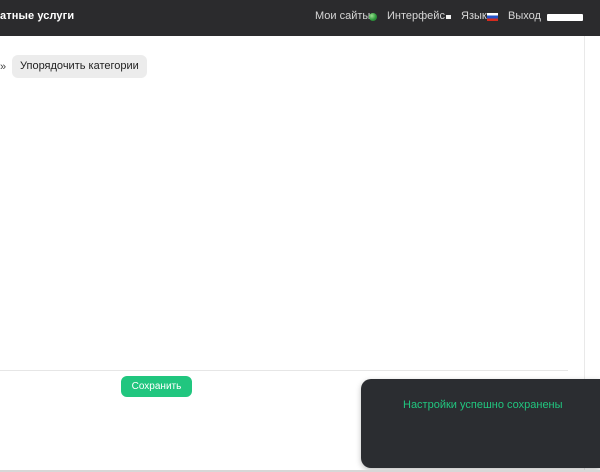  Describe the element at coordinates (480, 423) in the screenshot. I see `success-toast: Настройки успешно сохранены` at that location.